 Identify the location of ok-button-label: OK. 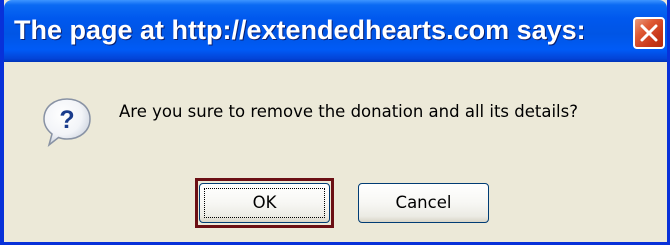
(264, 202).